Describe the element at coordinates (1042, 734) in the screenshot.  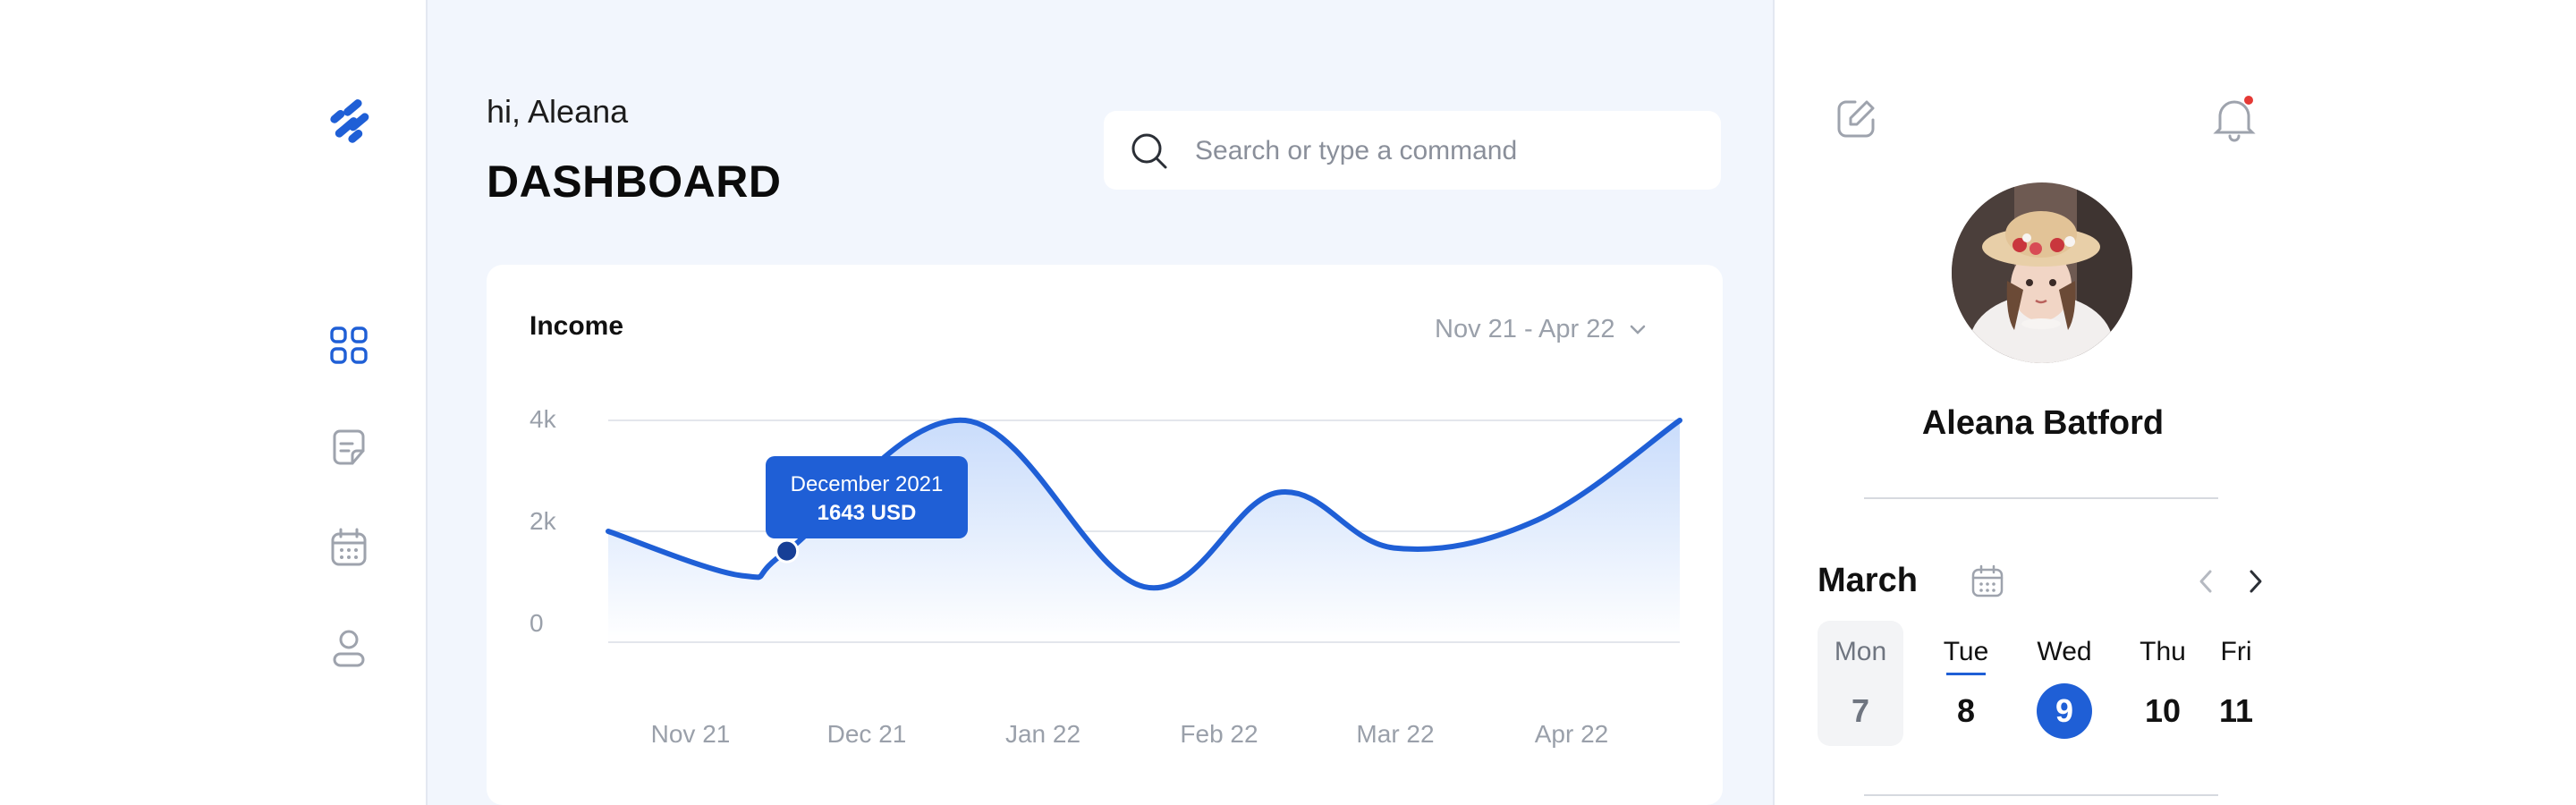
I see `x-tick-label: Jan 22` at that location.